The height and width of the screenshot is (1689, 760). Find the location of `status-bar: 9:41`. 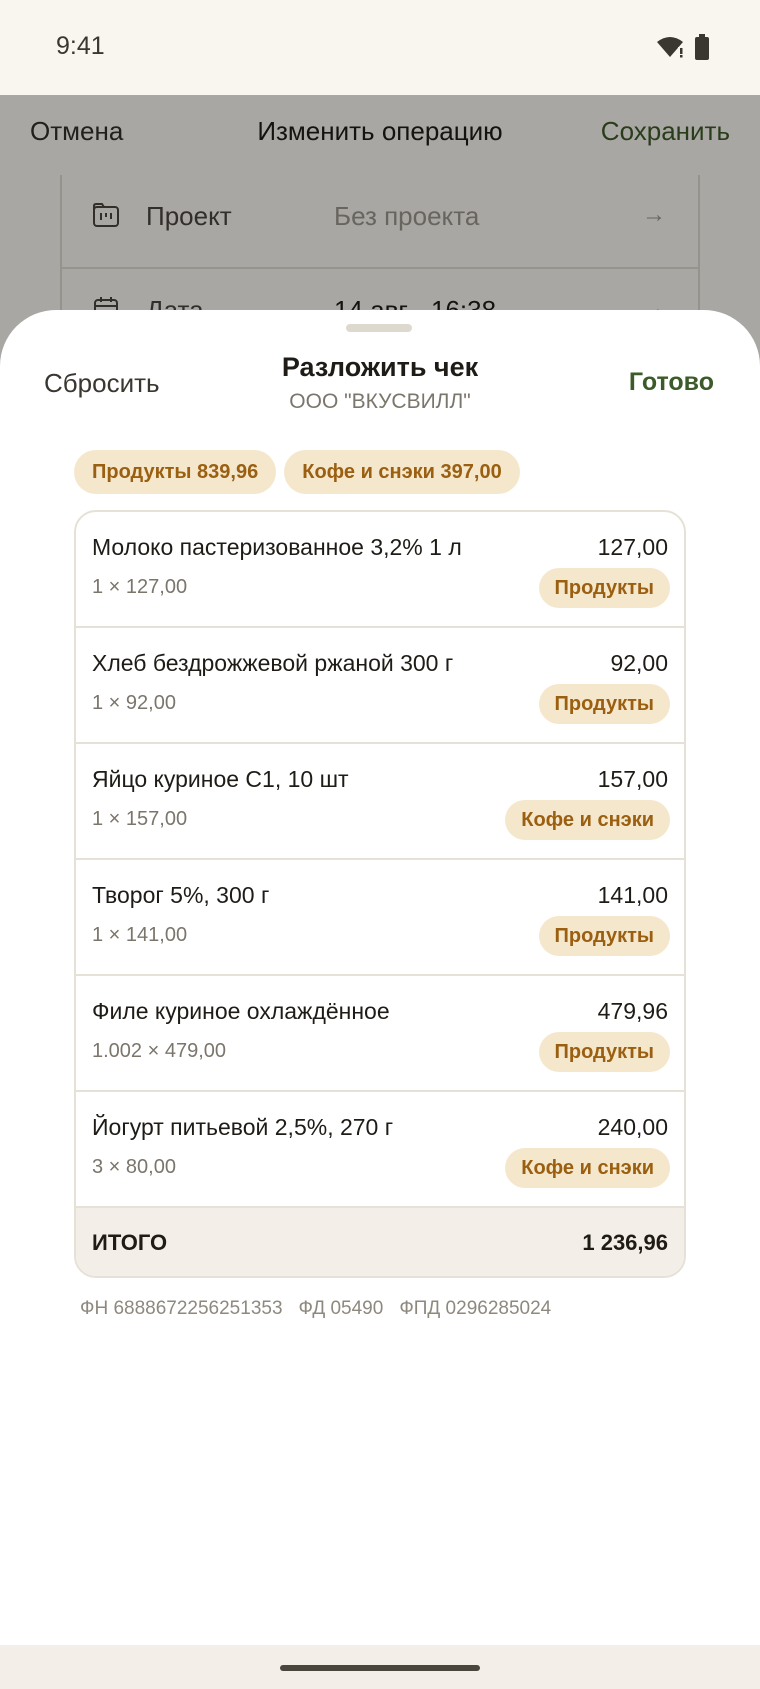

status-bar: 9:41 is located at coordinates (380, 47).